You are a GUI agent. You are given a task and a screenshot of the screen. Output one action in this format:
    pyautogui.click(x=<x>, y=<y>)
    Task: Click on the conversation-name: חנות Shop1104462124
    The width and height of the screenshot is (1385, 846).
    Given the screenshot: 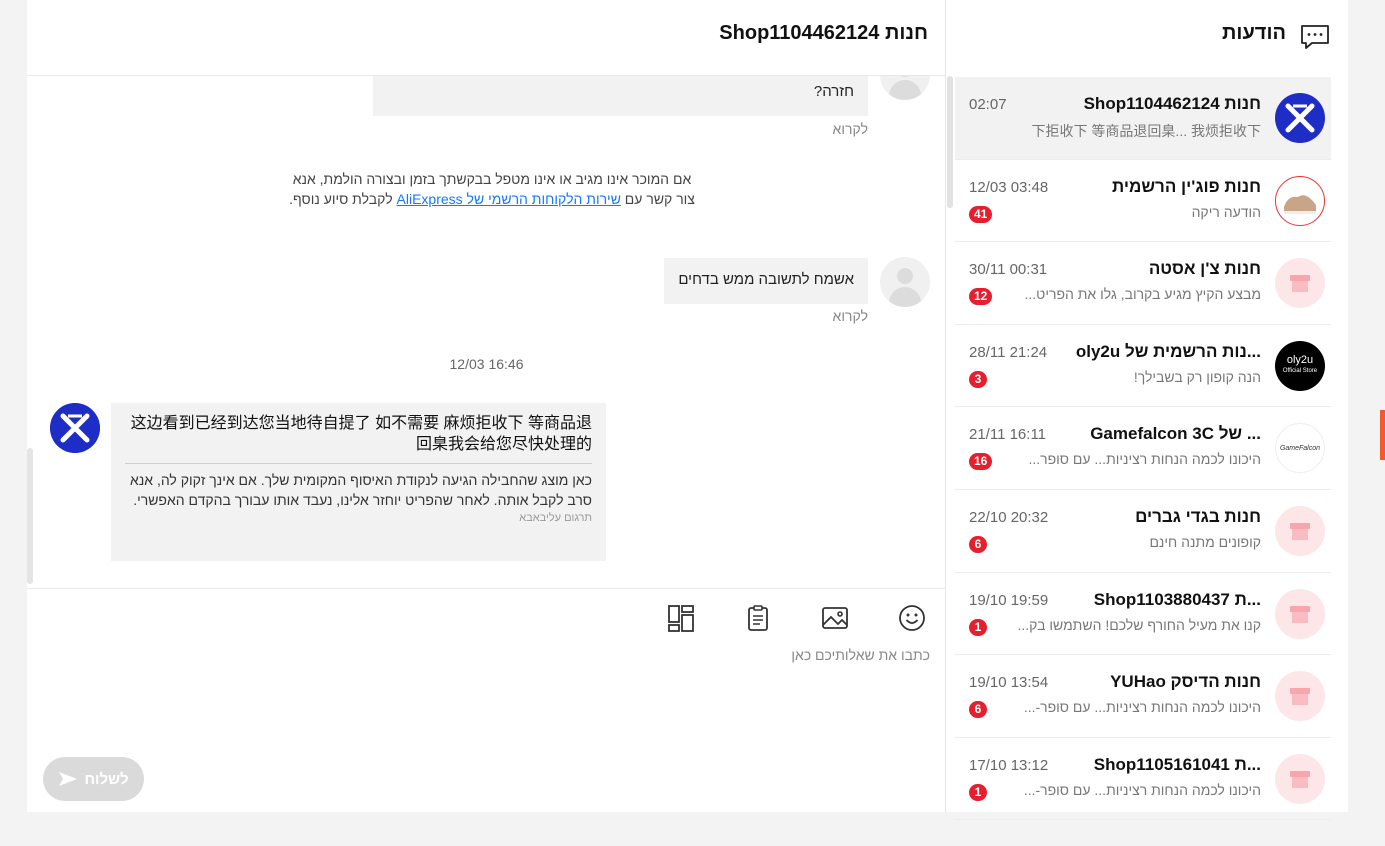 What is the action you would take?
    pyautogui.click(x=1172, y=103)
    